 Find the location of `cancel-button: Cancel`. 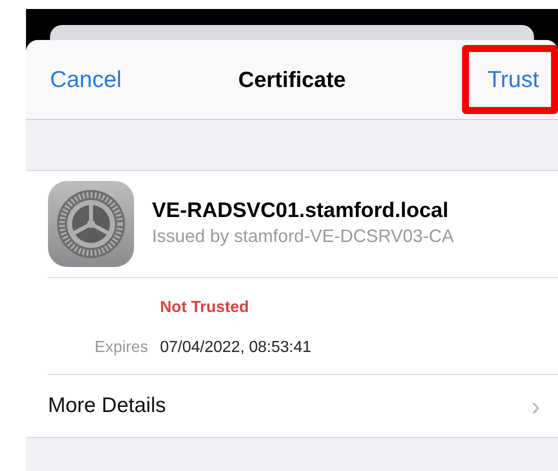

cancel-button: Cancel is located at coordinates (86, 79).